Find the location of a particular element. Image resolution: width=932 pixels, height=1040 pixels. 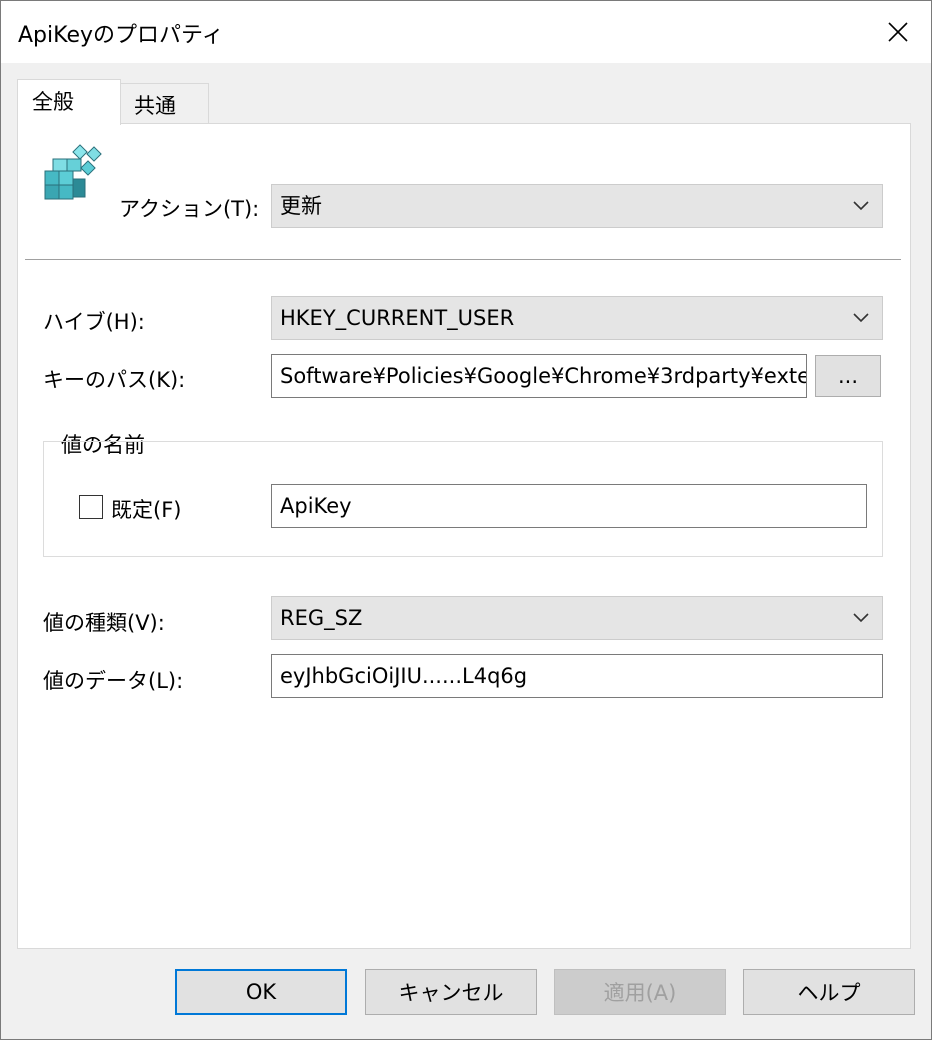

registry-icon is located at coordinates (73, 172).